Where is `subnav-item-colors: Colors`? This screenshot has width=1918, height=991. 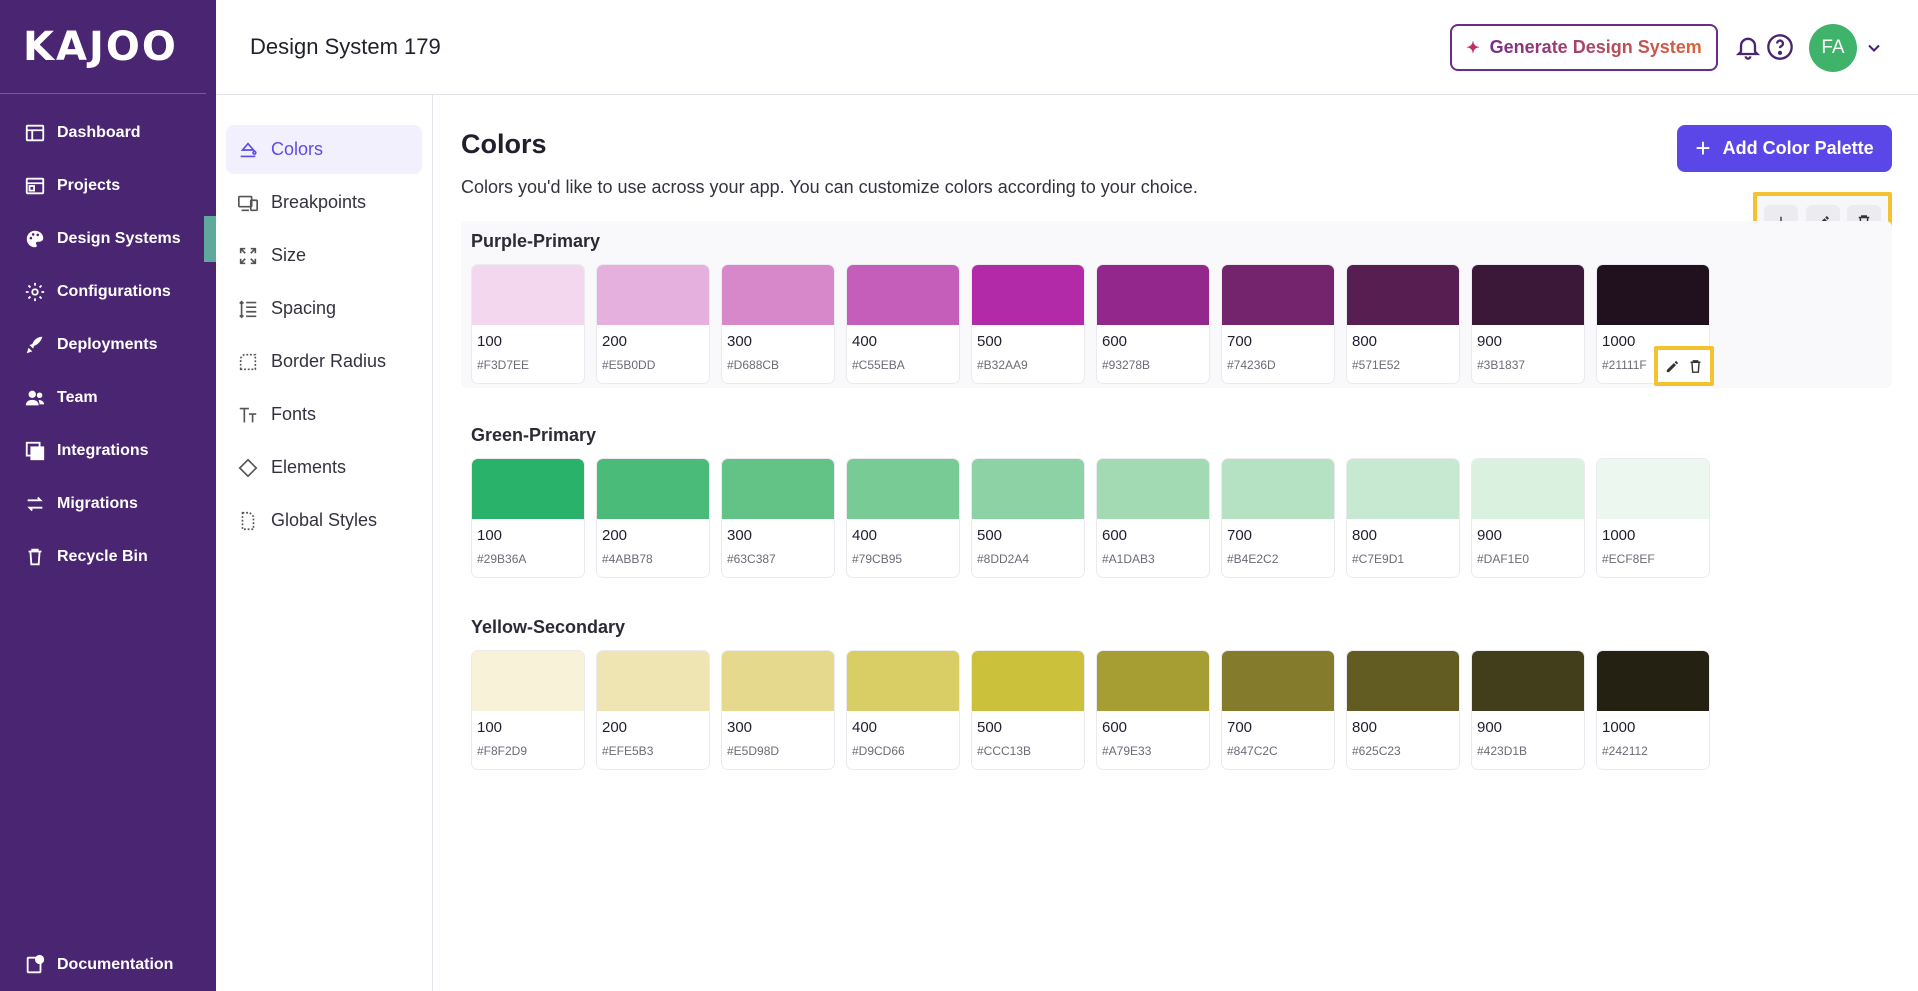
subnav-item-colors: Colors is located at coordinates (324, 149).